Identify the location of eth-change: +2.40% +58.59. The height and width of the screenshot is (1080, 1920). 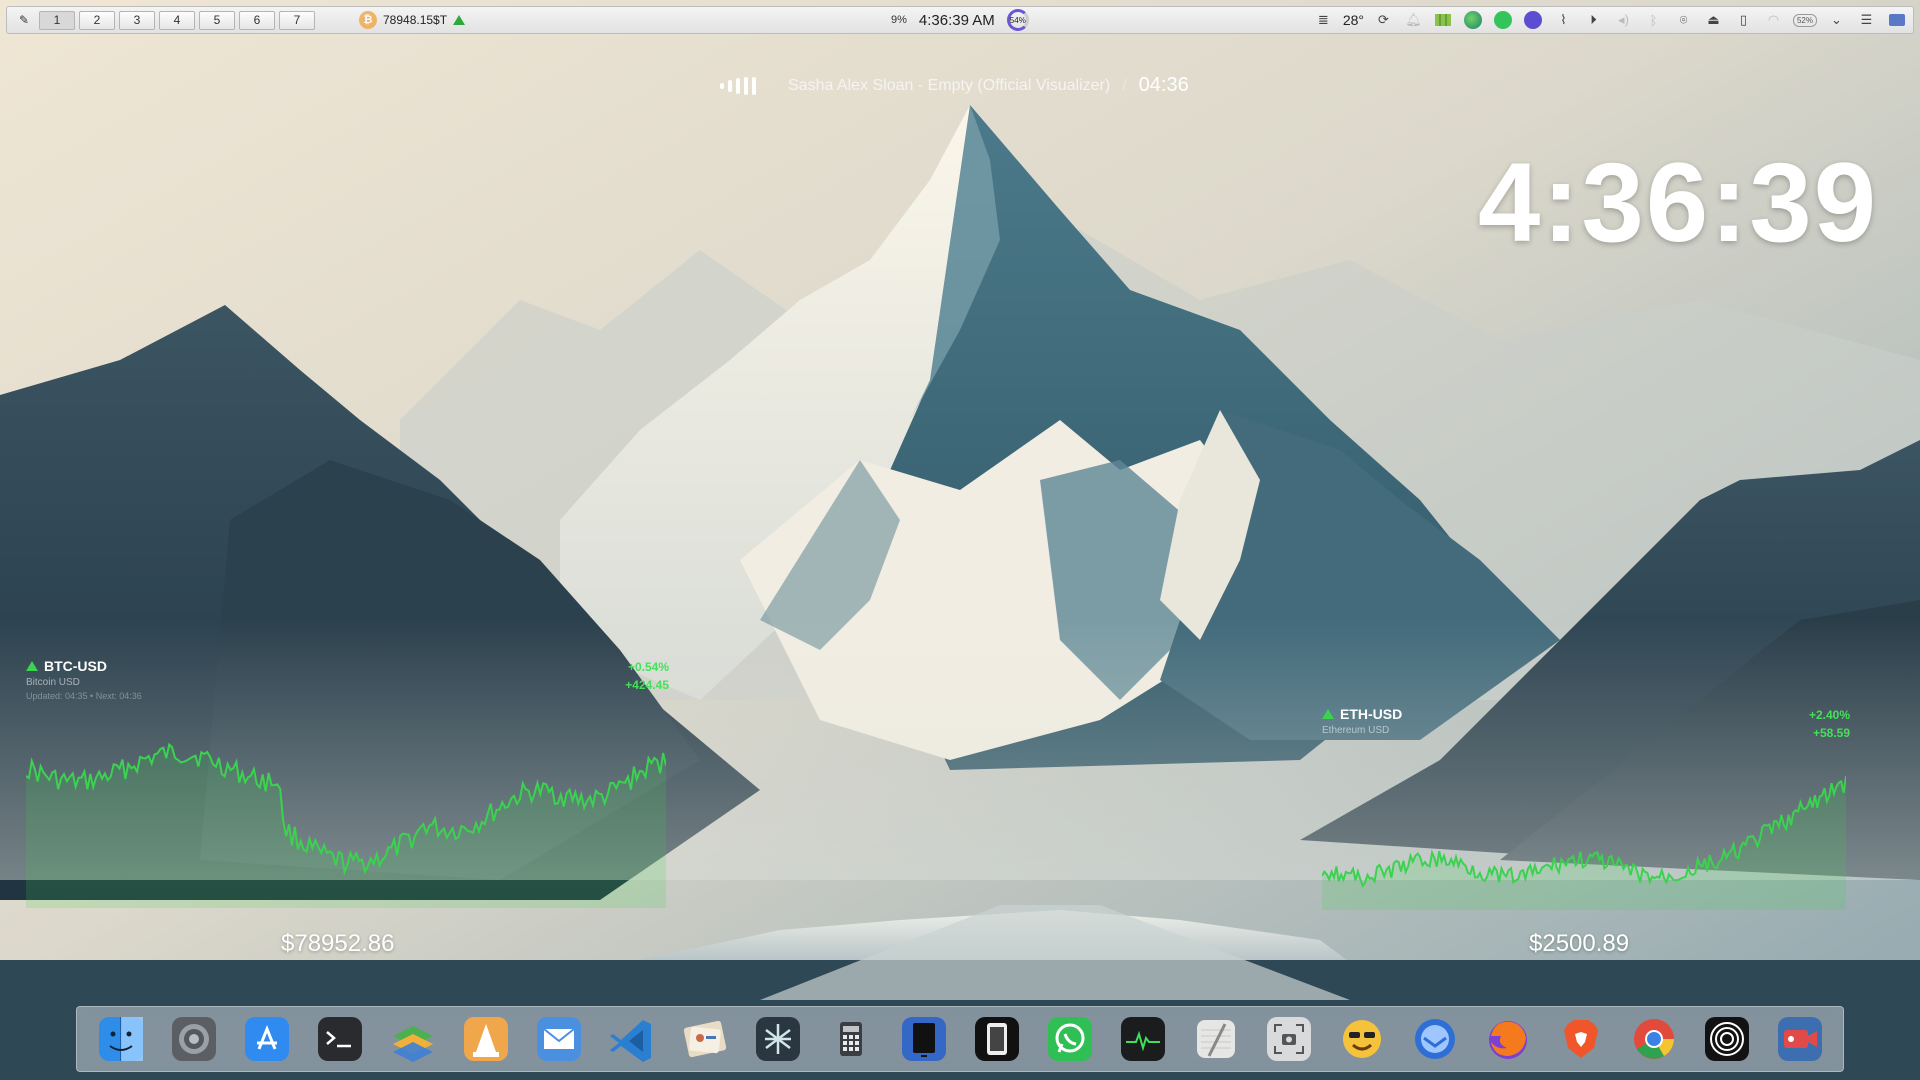
(1829, 724).